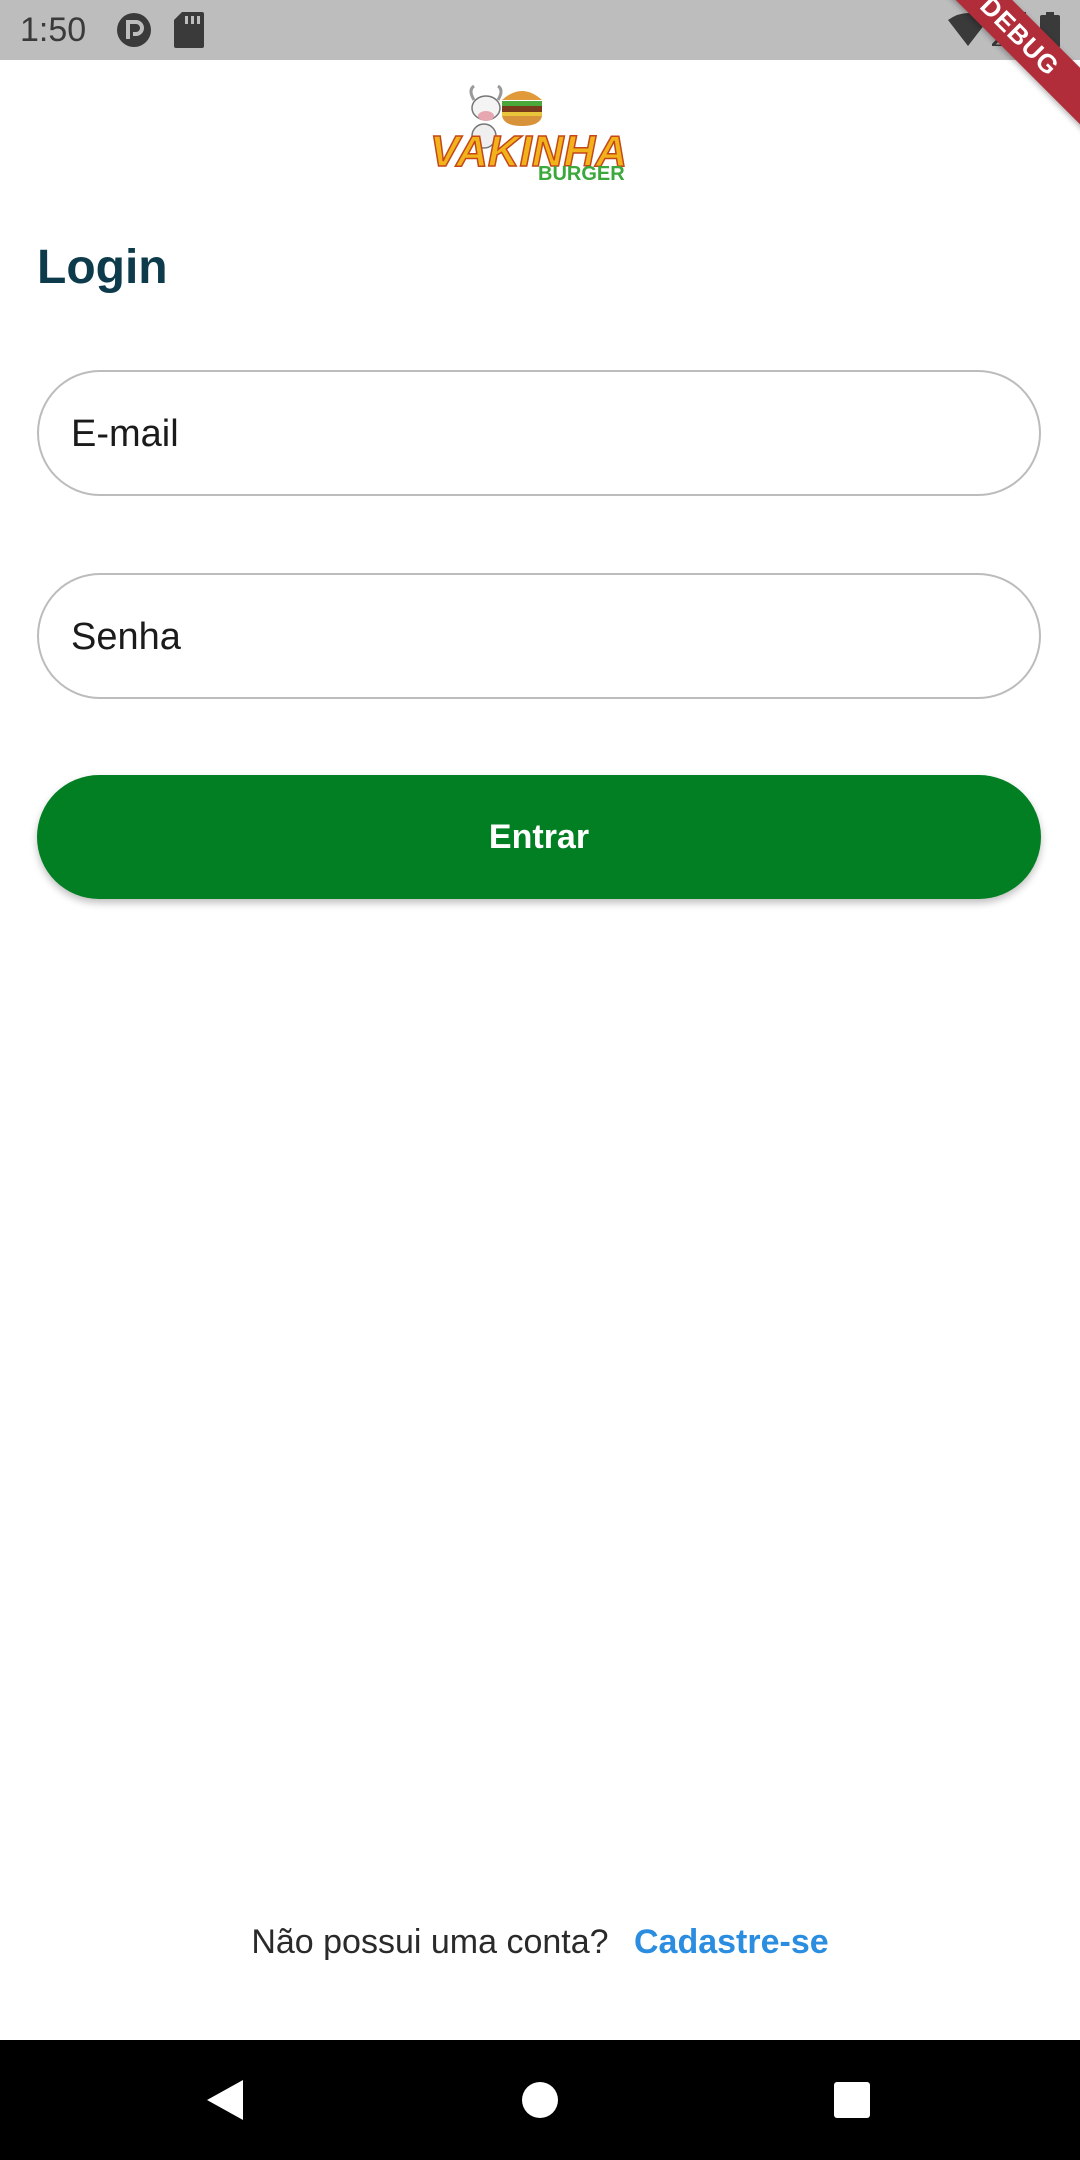  I want to click on status-time: 1:50, so click(53, 30).